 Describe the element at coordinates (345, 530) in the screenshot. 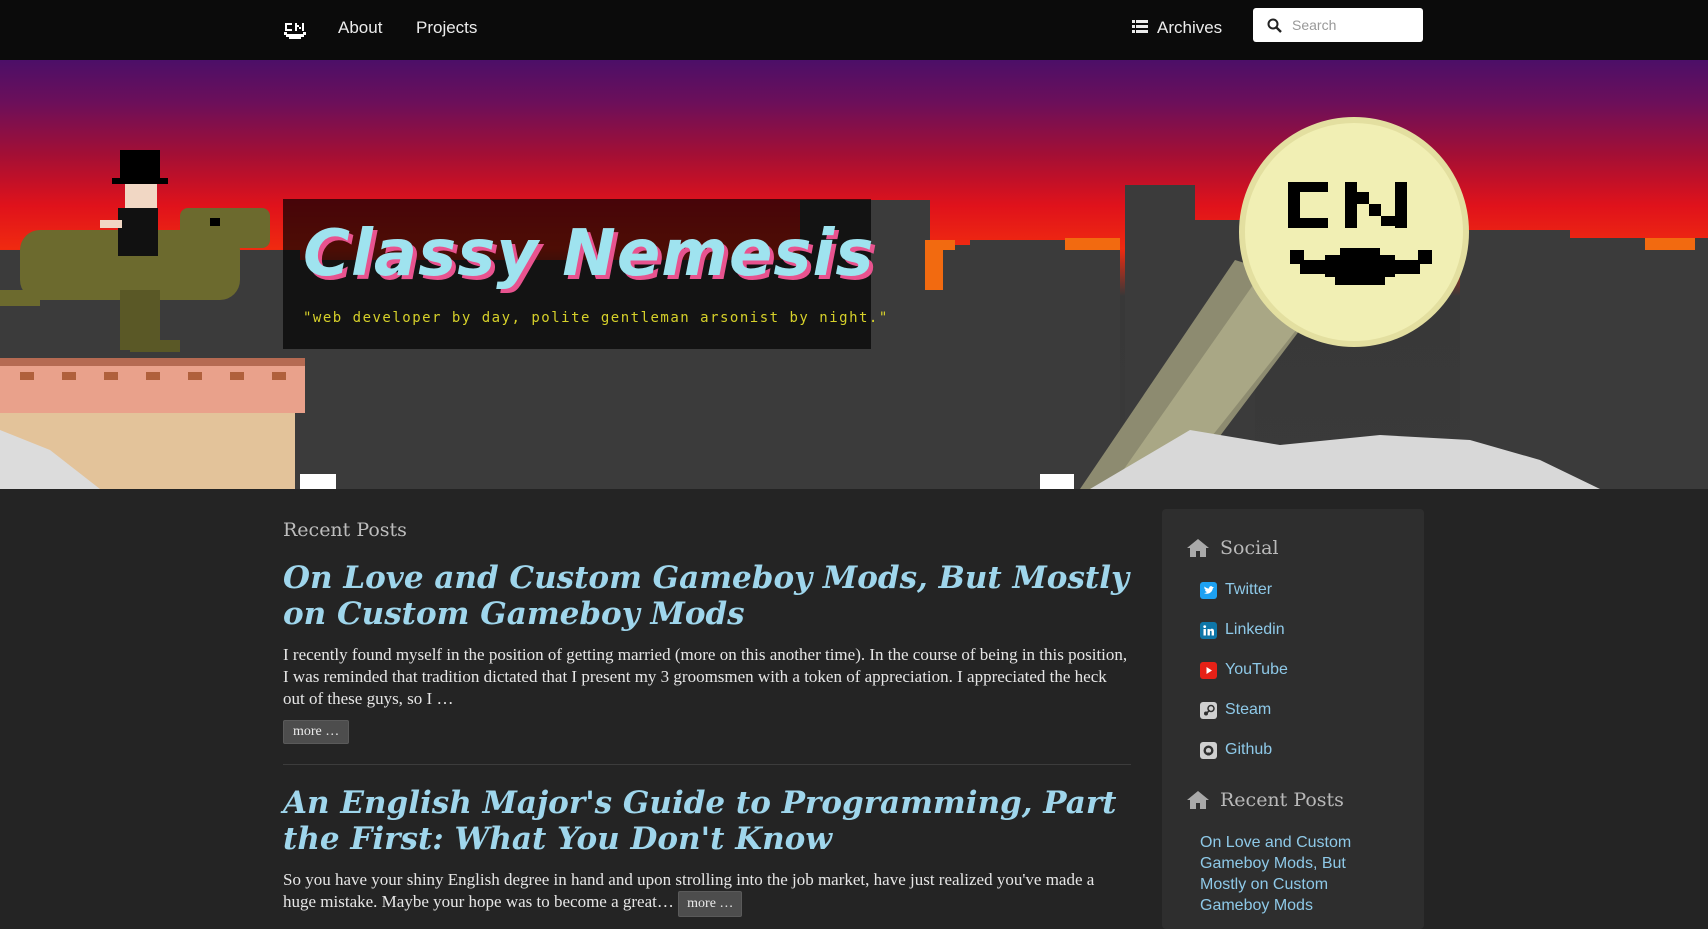

I see `recent-posts-heading: Recent Posts` at that location.